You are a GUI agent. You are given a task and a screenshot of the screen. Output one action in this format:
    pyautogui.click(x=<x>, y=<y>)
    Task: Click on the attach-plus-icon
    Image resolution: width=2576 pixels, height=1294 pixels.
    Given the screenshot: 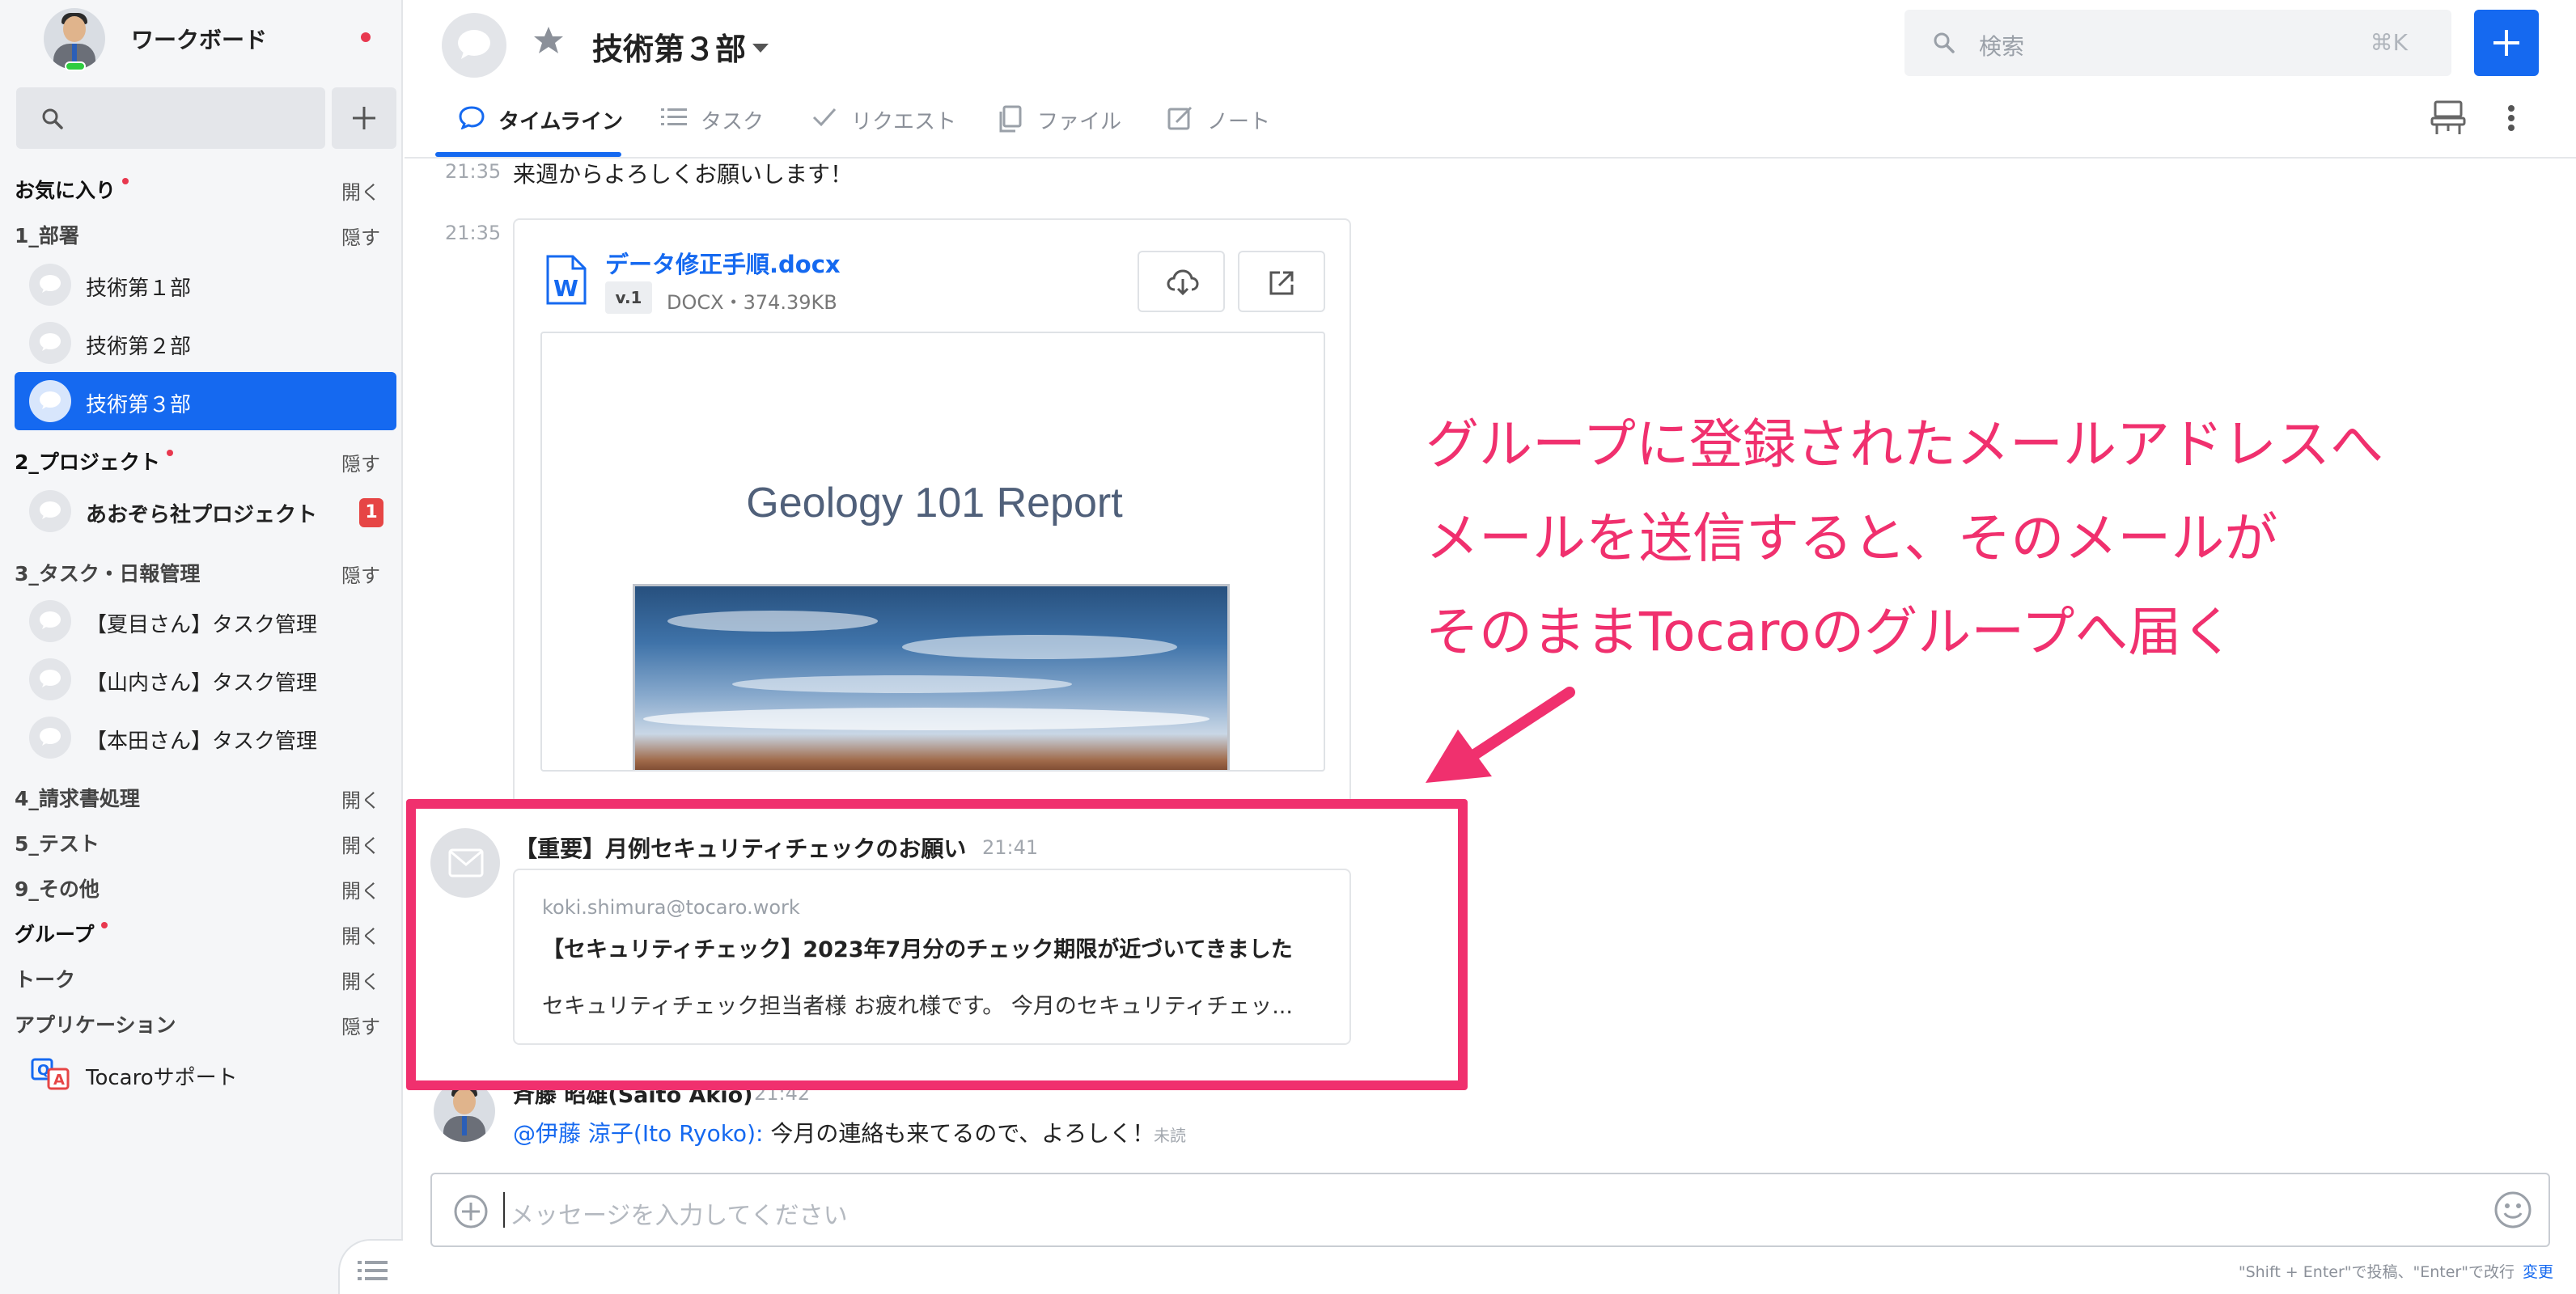 What is the action you would take?
    pyautogui.click(x=471, y=1211)
    